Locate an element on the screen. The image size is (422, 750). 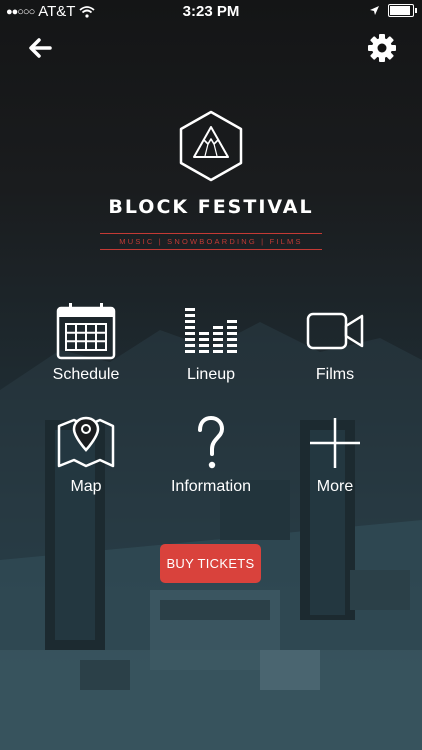
mountain-hexagon-logo is located at coordinates (211, 146).